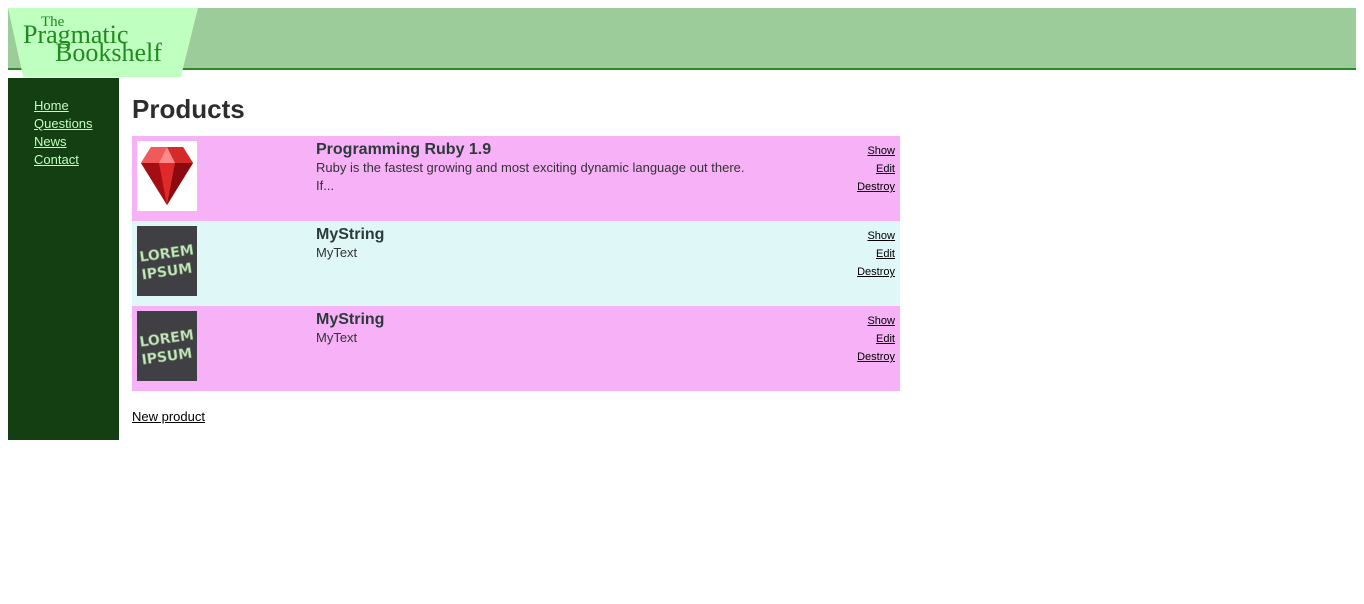 Image resolution: width=1364 pixels, height=604 pixels. I want to click on header-banner, so click(682, 39).